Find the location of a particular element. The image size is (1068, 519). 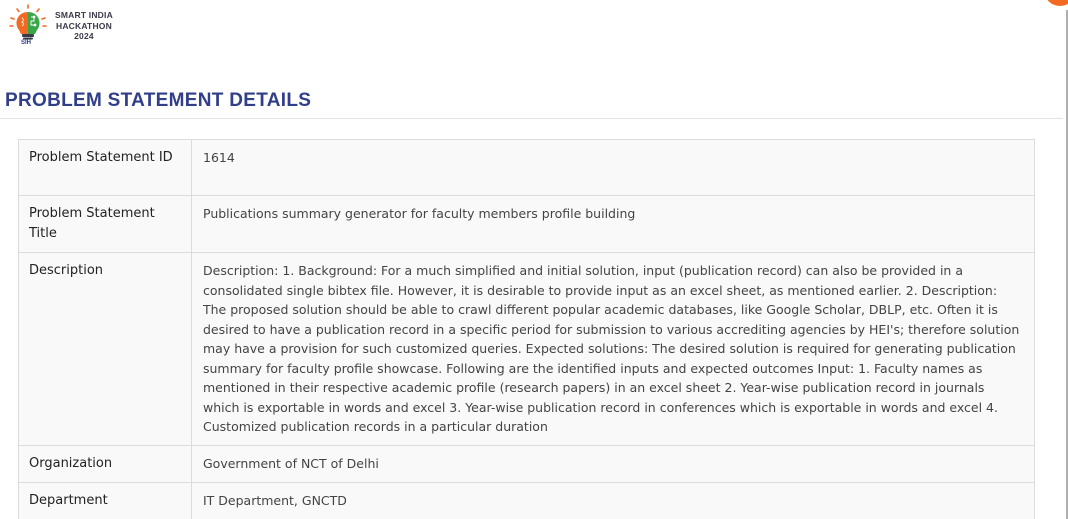

logo-wordmark: SMART INDIA HACKATHON 2024 is located at coordinates (84, 26).